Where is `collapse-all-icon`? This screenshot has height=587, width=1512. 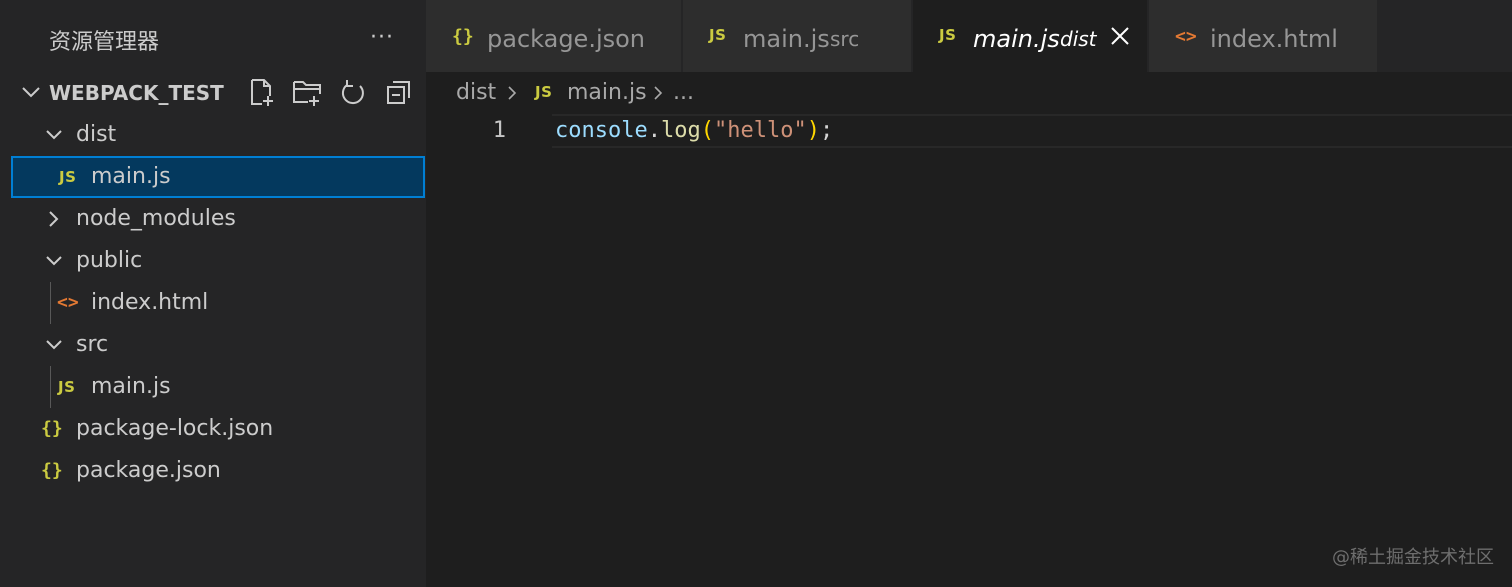
collapse-all-icon is located at coordinates (399, 92).